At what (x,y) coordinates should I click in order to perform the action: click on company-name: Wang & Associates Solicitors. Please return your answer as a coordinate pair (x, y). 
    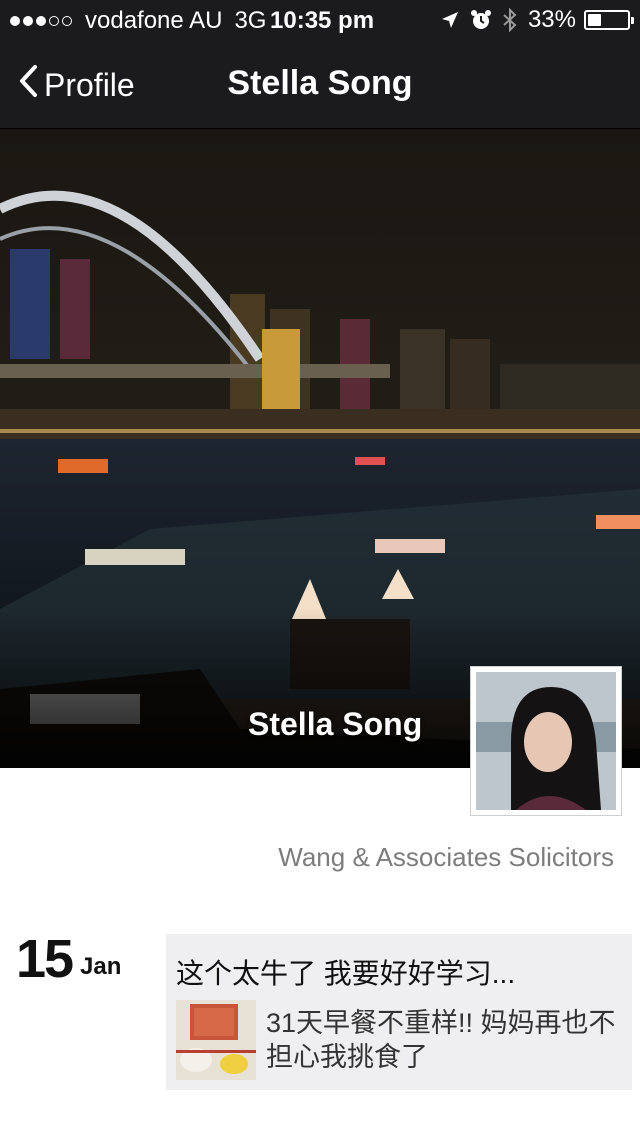
    Looking at the image, I should click on (446, 857).